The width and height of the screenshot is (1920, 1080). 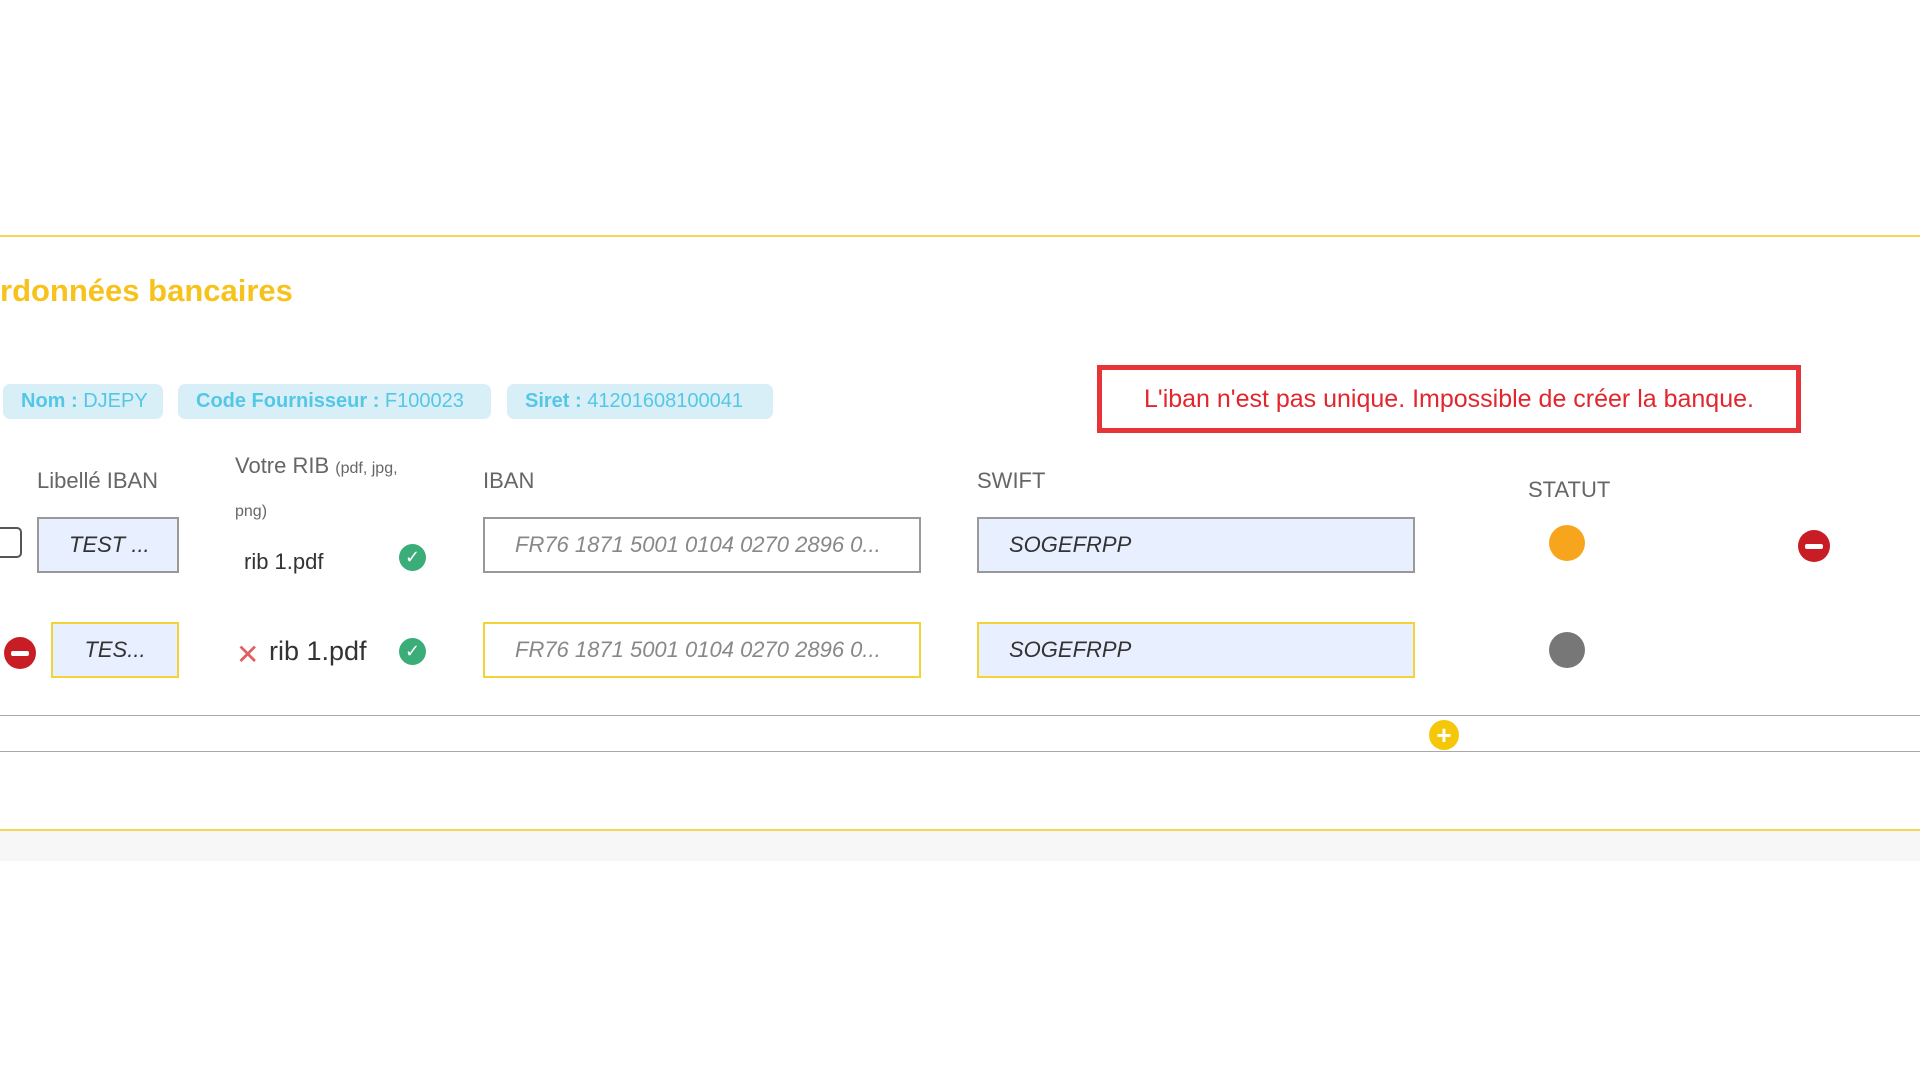 I want to click on column-header-libelle: Libellé IBAN, so click(x=98, y=480).